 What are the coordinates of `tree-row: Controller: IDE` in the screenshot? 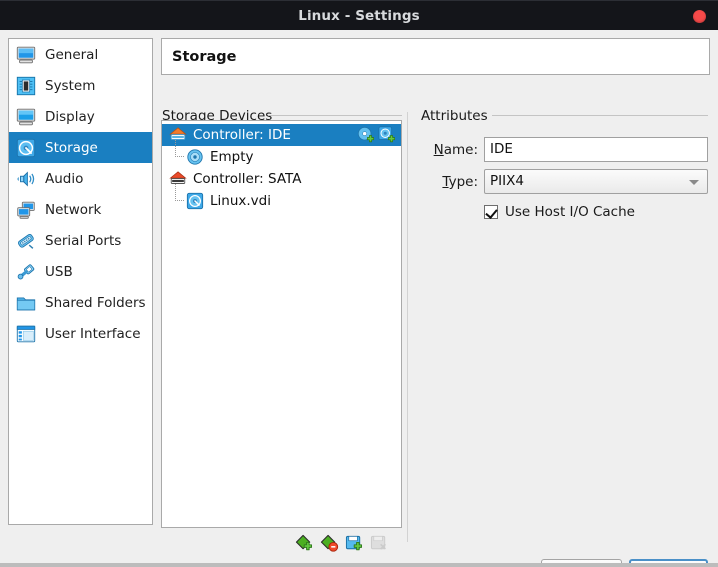 It's located at (281, 135).